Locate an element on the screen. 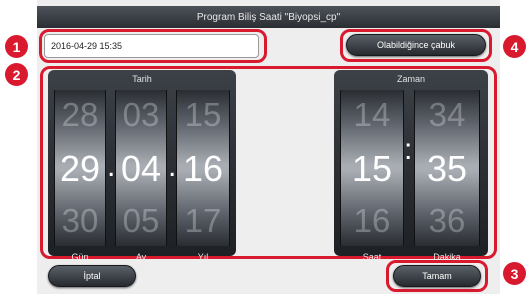 This screenshot has height=294, width=531. year-next: 17 is located at coordinates (203, 220).